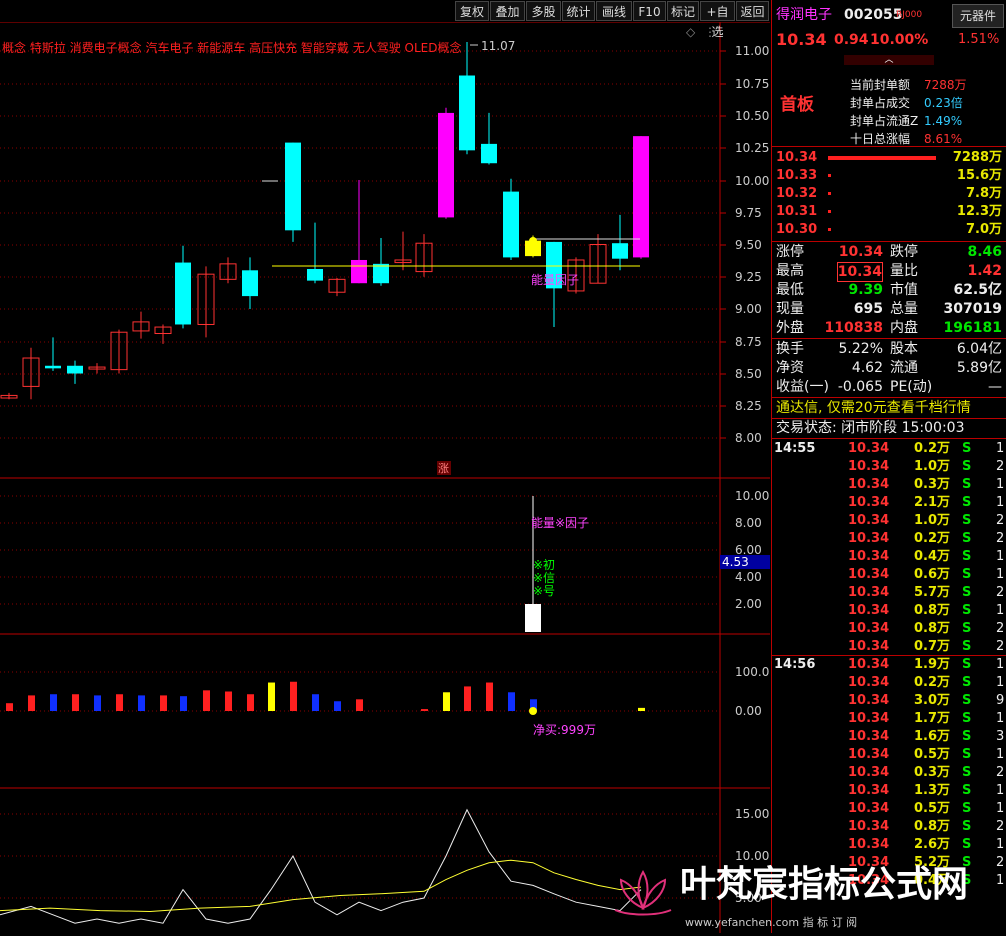  I want to click on stock-tag: RJ000, so click(909, 15).